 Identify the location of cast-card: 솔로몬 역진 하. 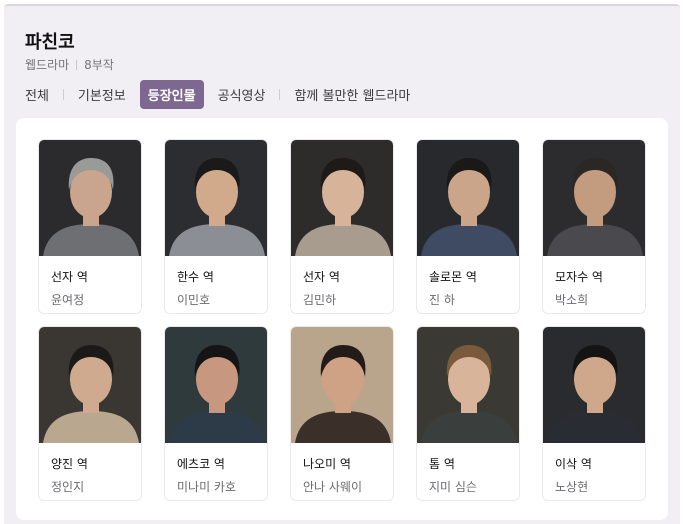
(468, 226).